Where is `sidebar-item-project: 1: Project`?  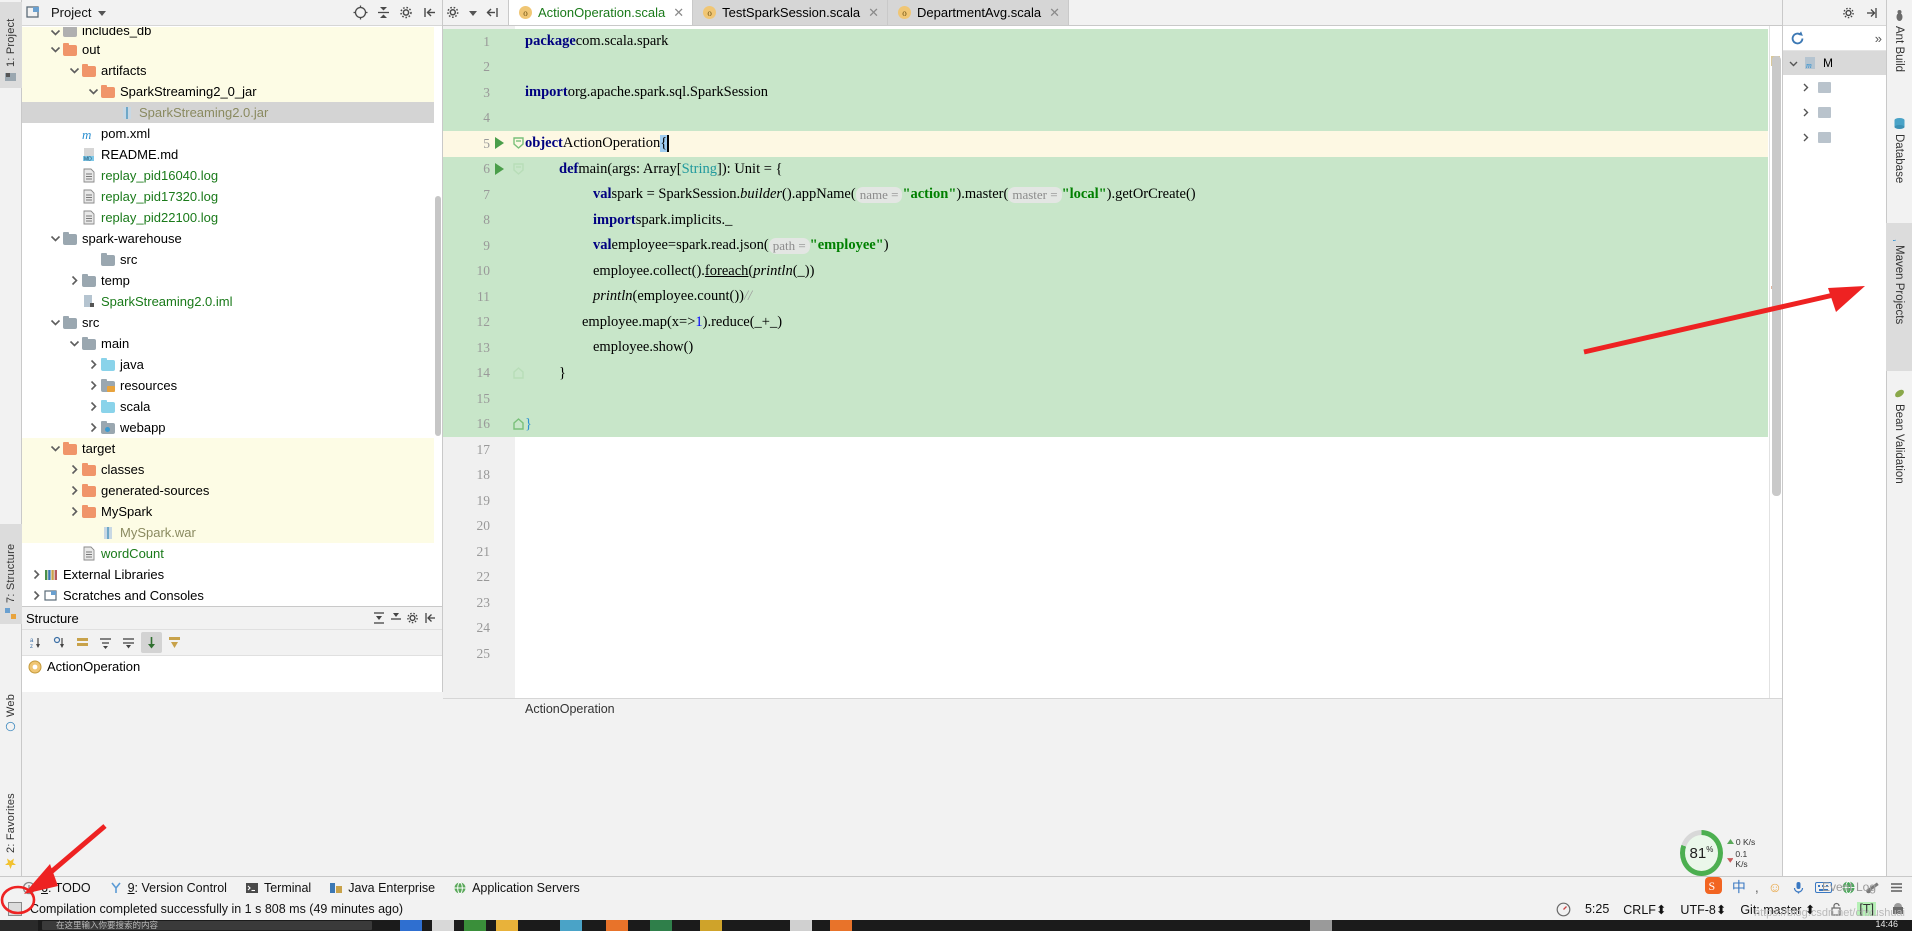
sidebar-item-project: 1: Project is located at coordinates (11, 45).